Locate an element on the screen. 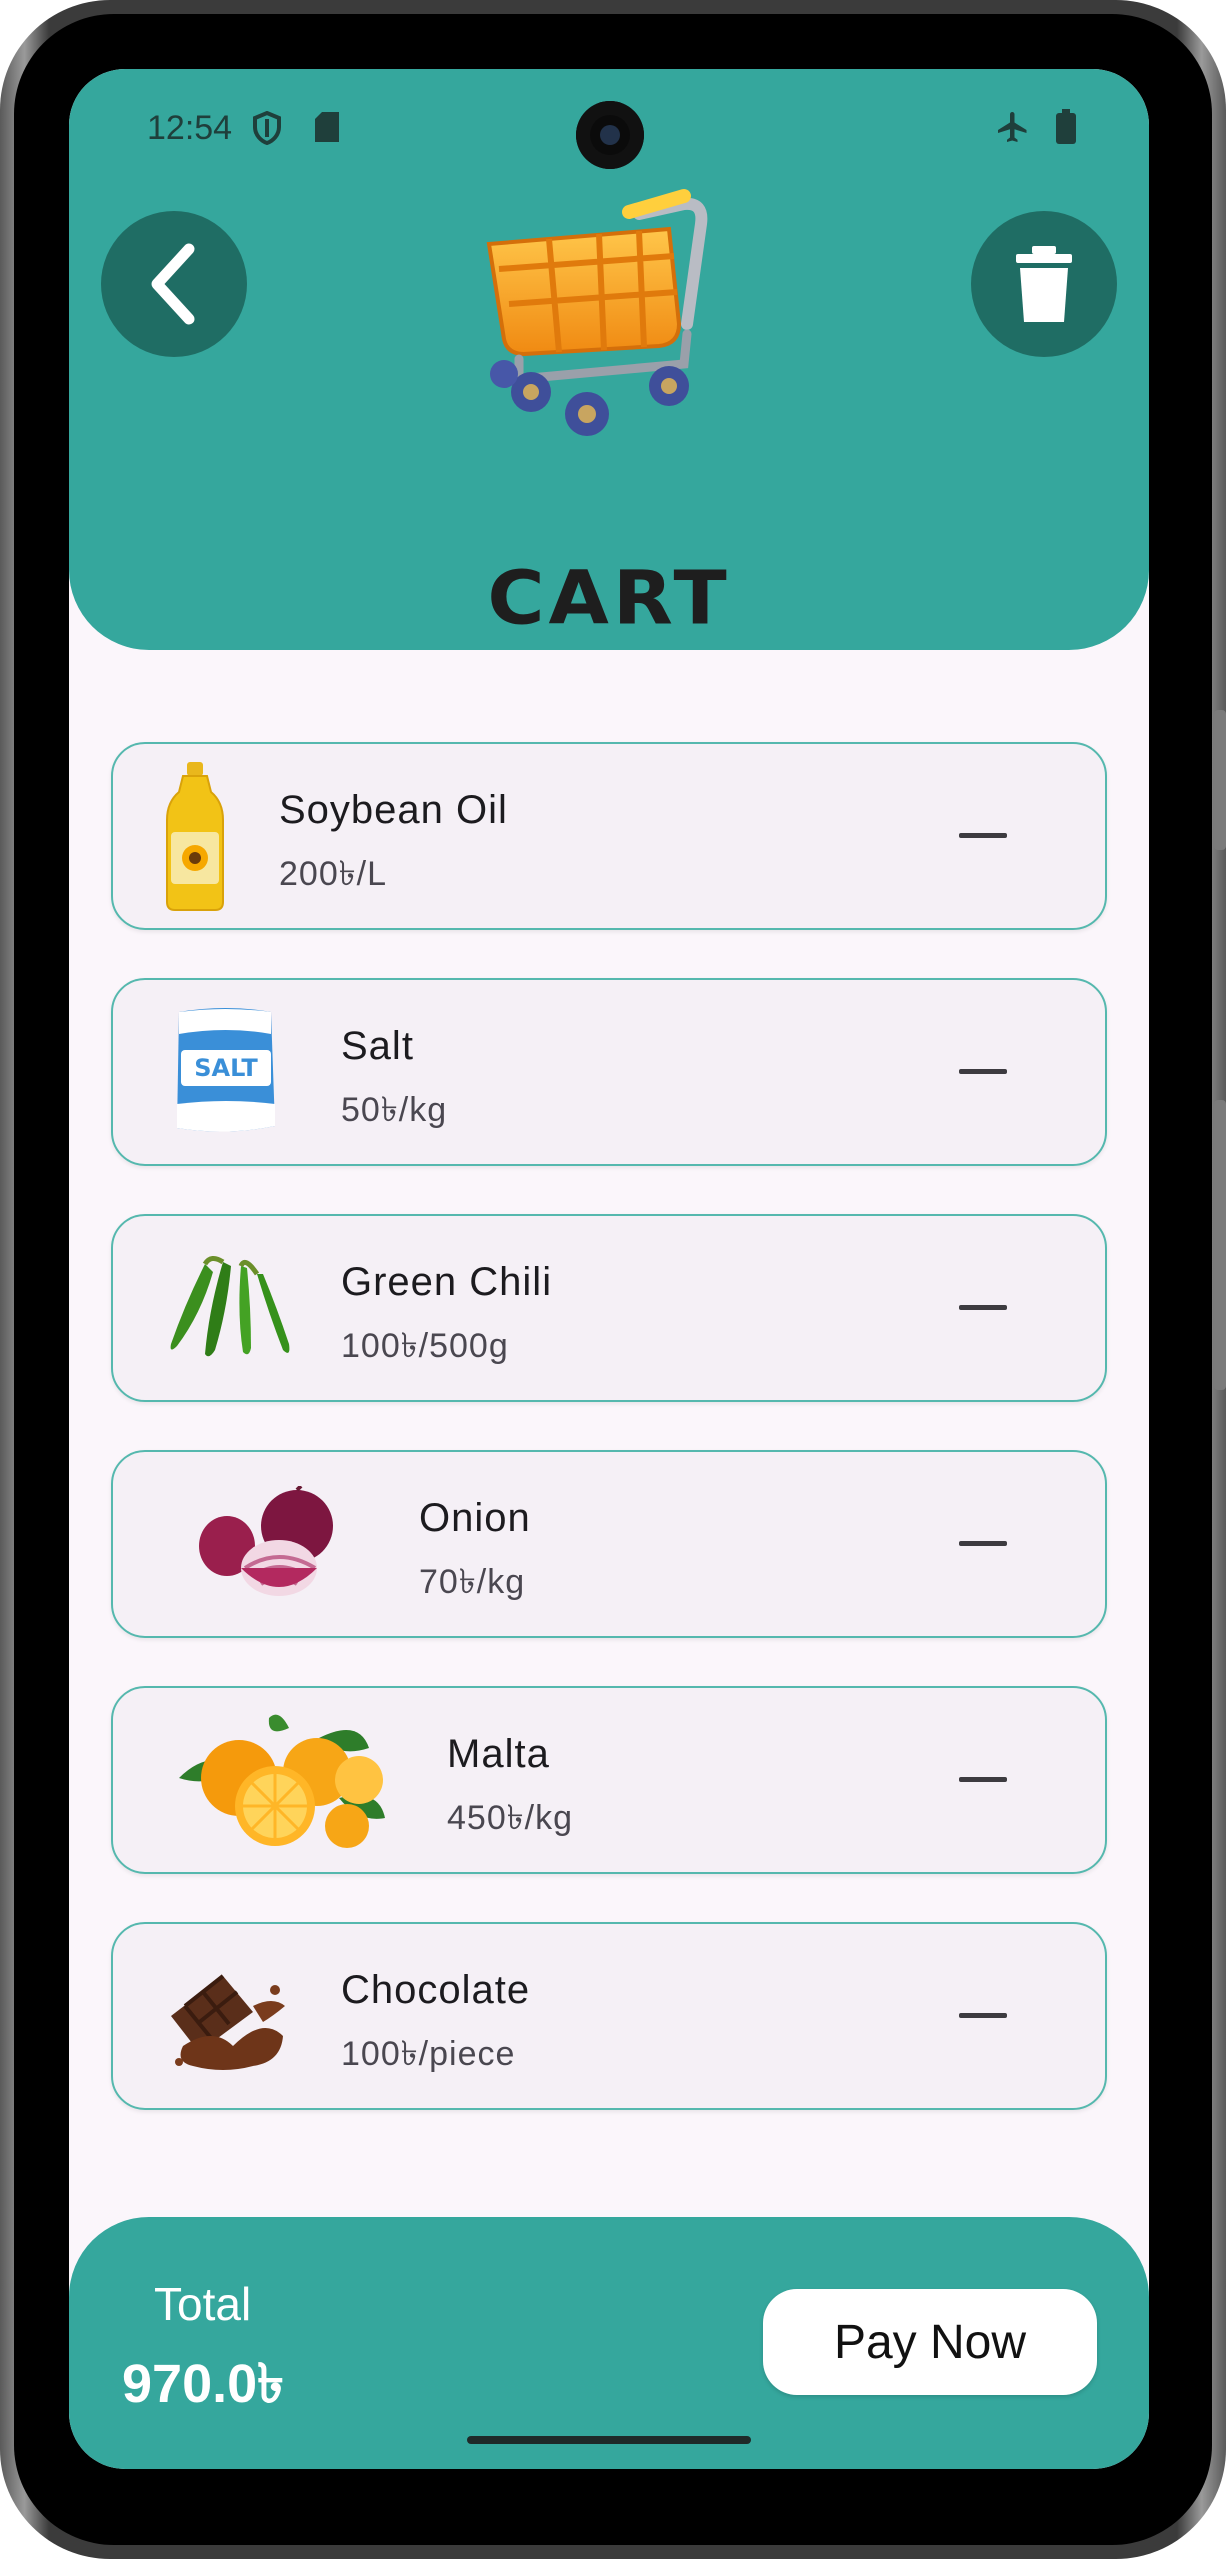 Image resolution: width=1226 pixels, height=2559 pixels. green-chili-image is located at coordinates (230, 1306).